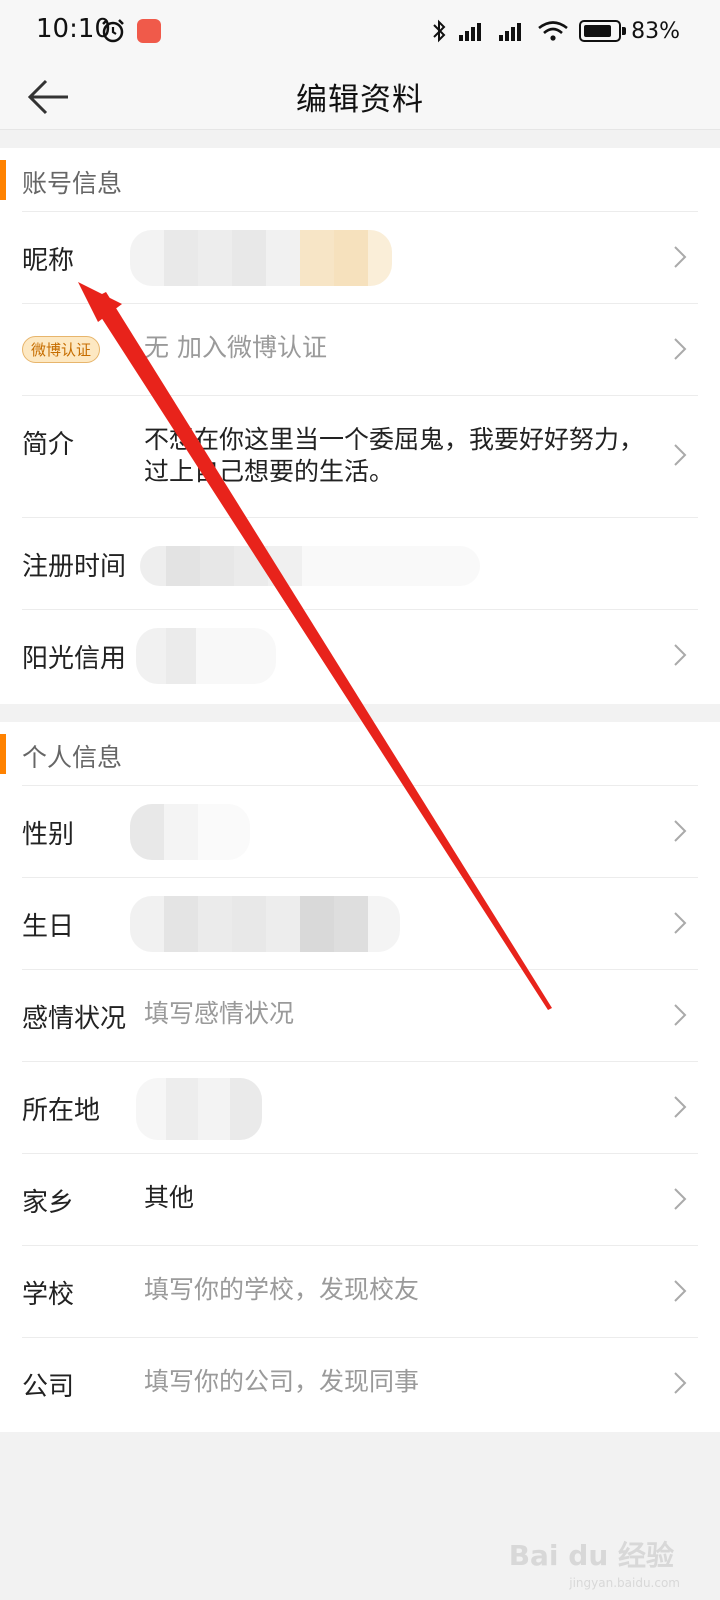 The image size is (720, 1600). What do you see at coordinates (265, 924) in the screenshot?
I see `birthday-redacted` at bounding box center [265, 924].